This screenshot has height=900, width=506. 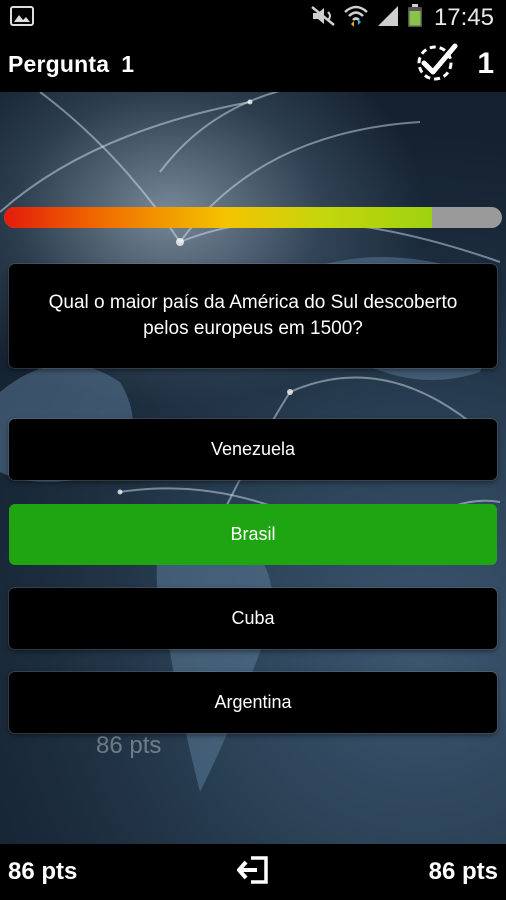 I want to click on exit-icon, so click(x=252, y=872).